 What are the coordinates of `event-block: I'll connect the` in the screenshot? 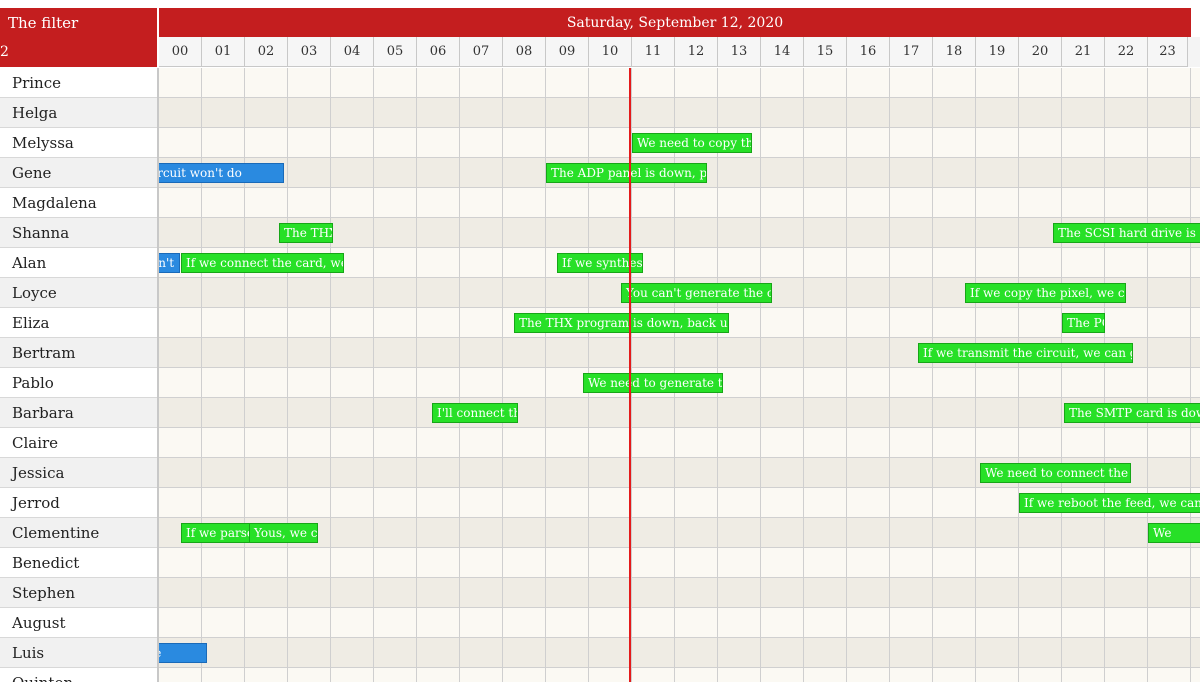 It's located at (475, 413).